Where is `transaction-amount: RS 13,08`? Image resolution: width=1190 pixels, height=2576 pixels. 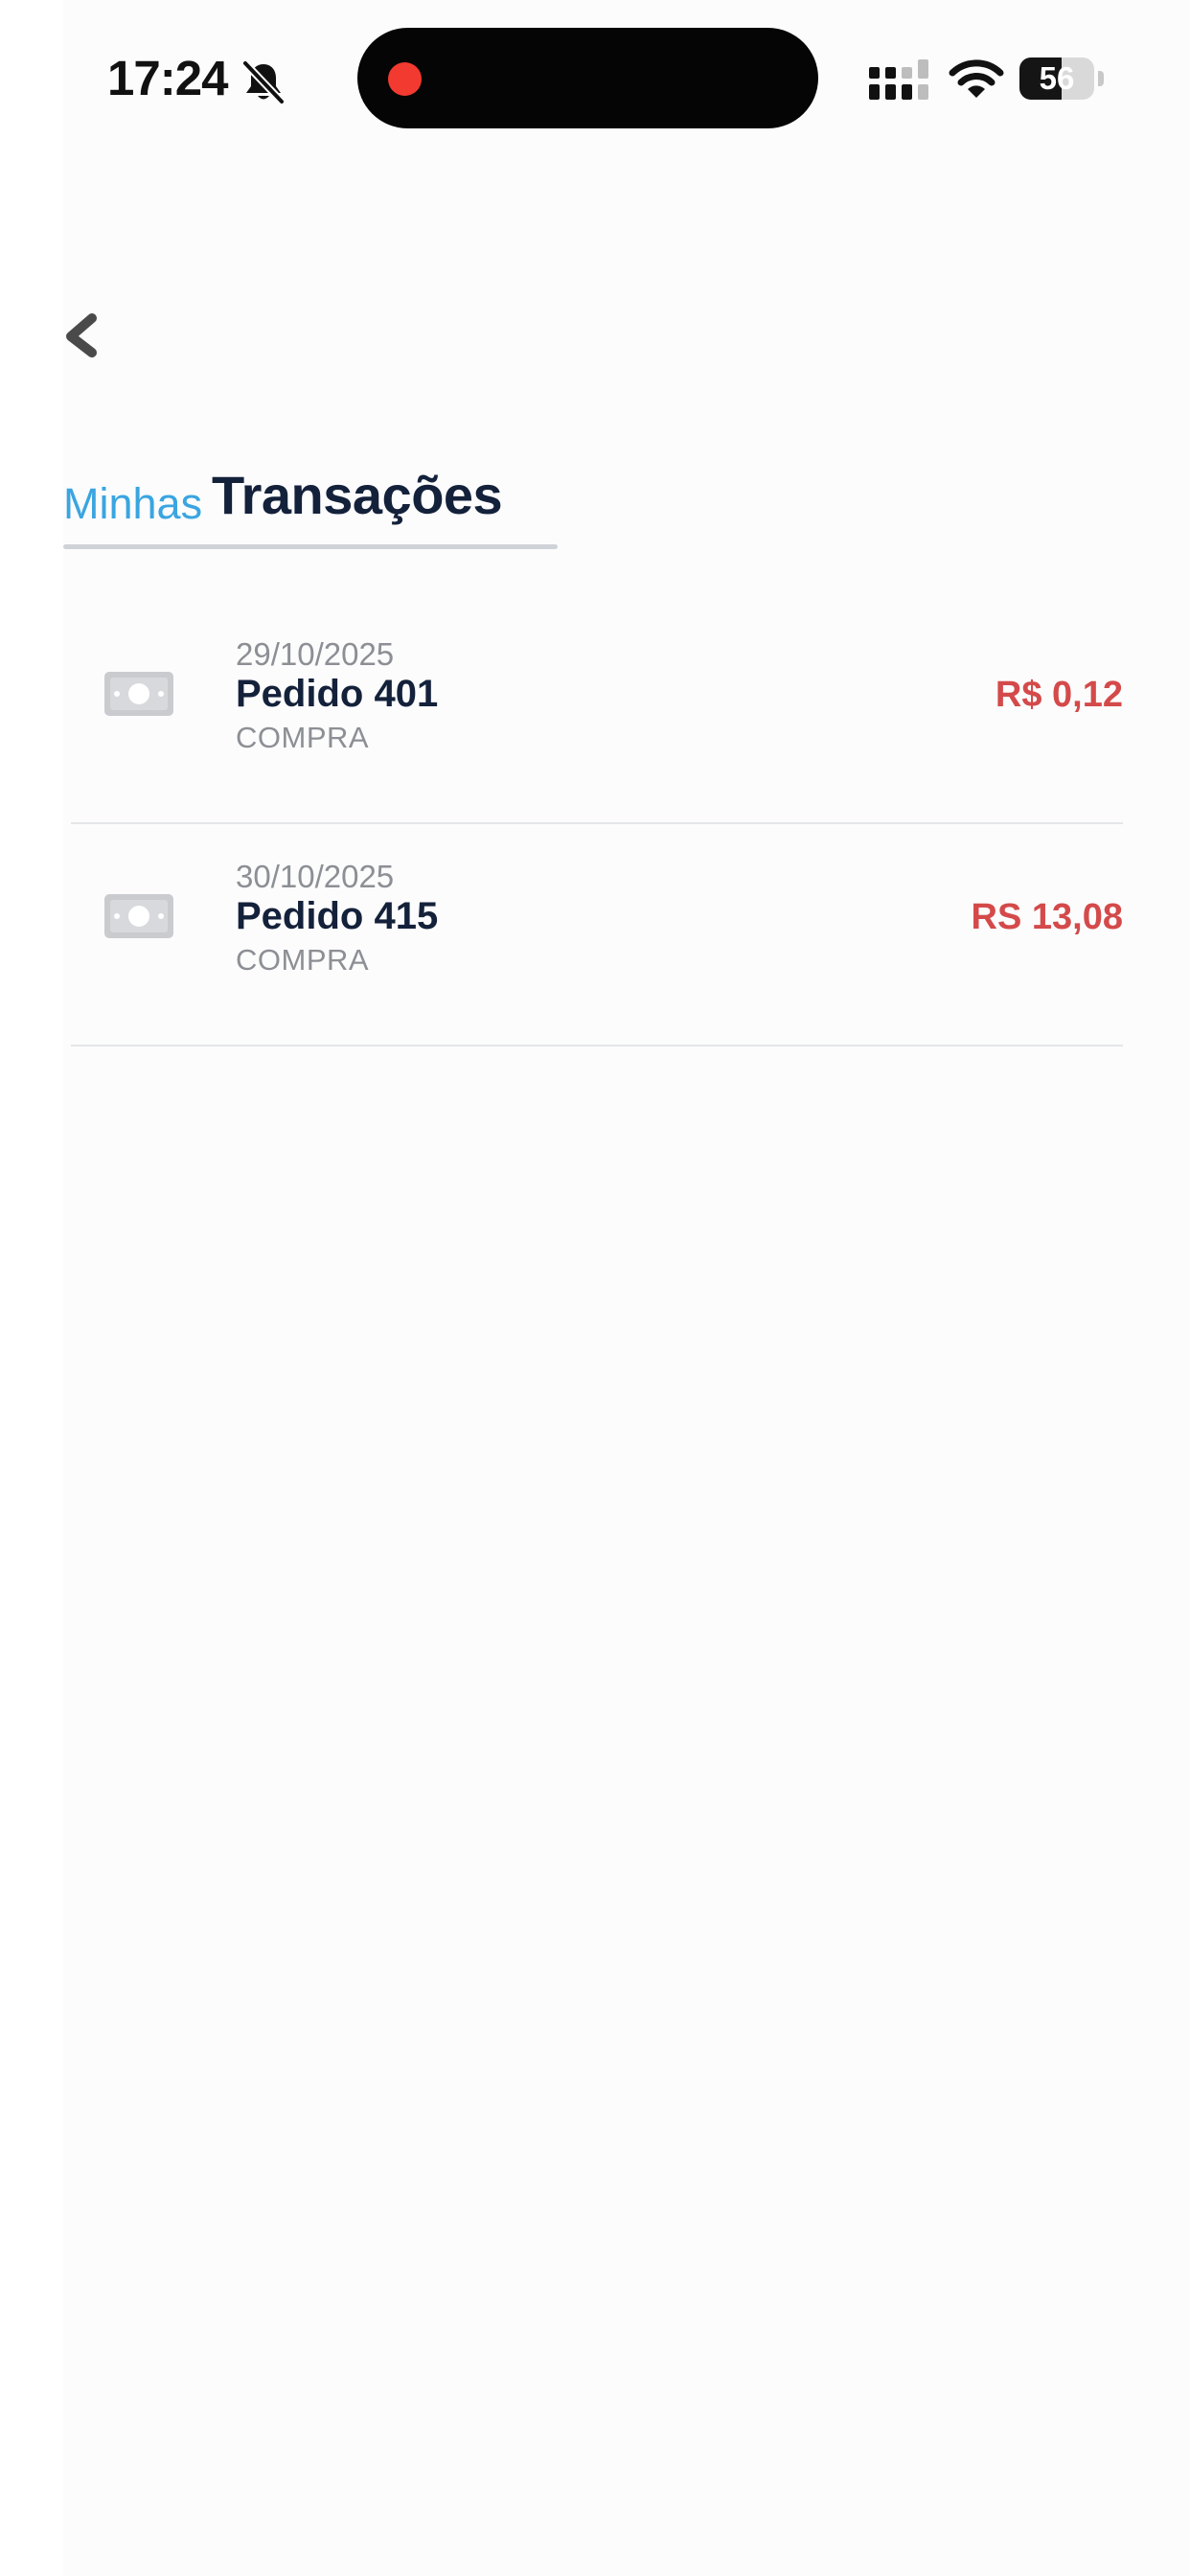 transaction-amount: RS 13,08 is located at coordinates (1047, 917).